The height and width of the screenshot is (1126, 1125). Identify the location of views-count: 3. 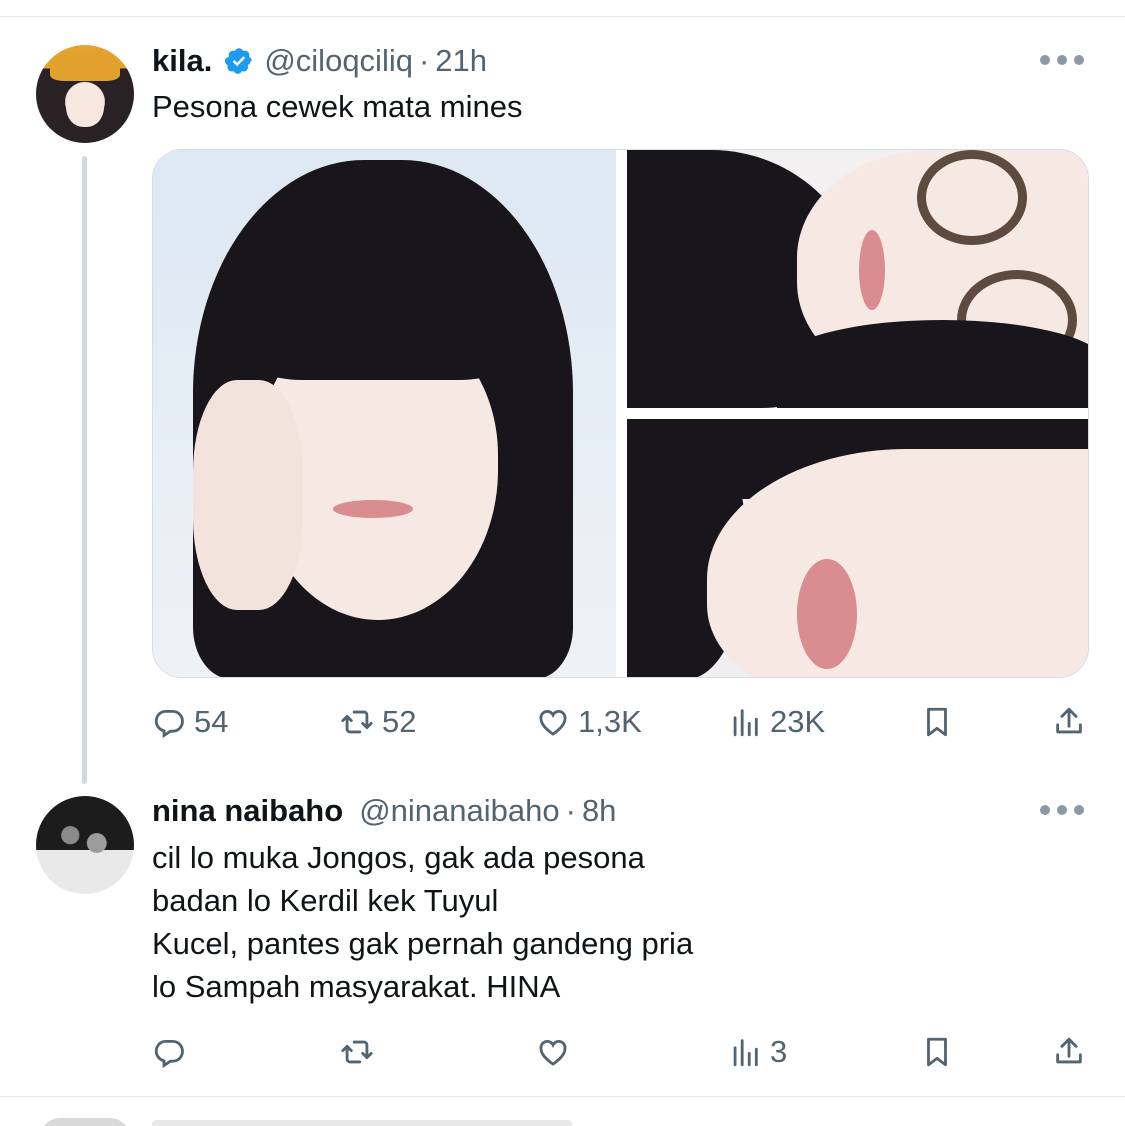
(779, 1051).